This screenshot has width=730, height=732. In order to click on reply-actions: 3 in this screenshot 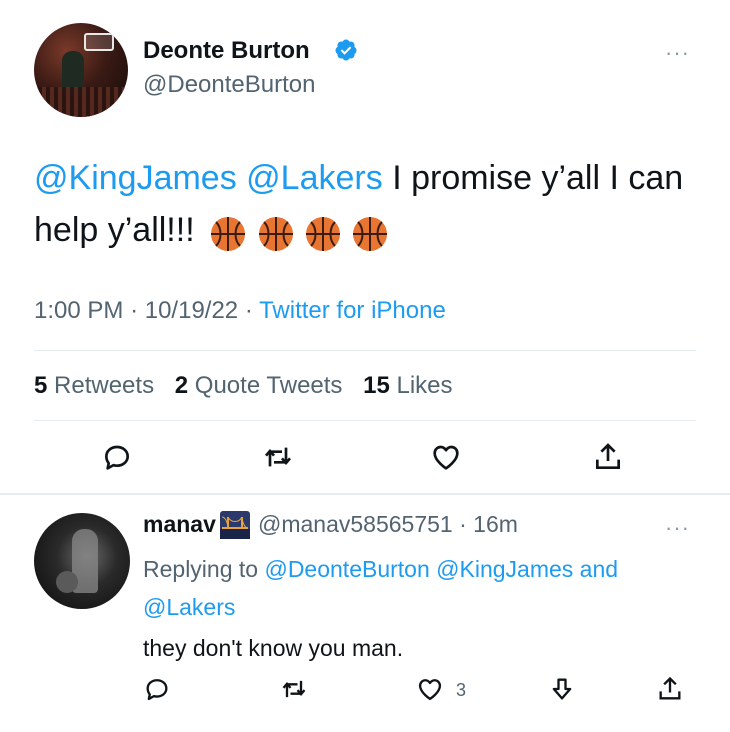, I will do `click(365, 693)`.